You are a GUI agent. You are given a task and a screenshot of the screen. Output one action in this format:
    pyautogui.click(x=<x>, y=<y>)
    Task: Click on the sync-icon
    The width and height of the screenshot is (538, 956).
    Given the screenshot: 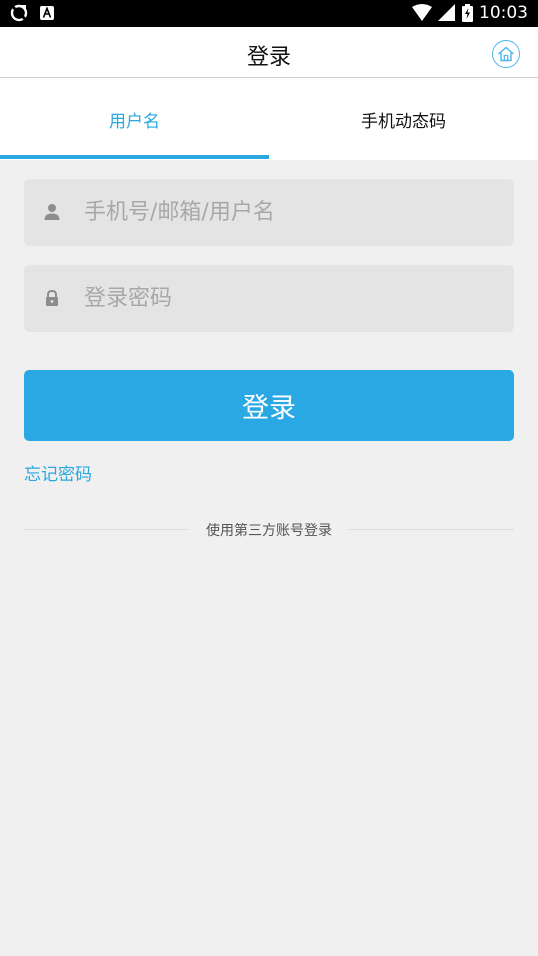 What is the action you would take?
    pyautogui.click(x=19, y=13)
    